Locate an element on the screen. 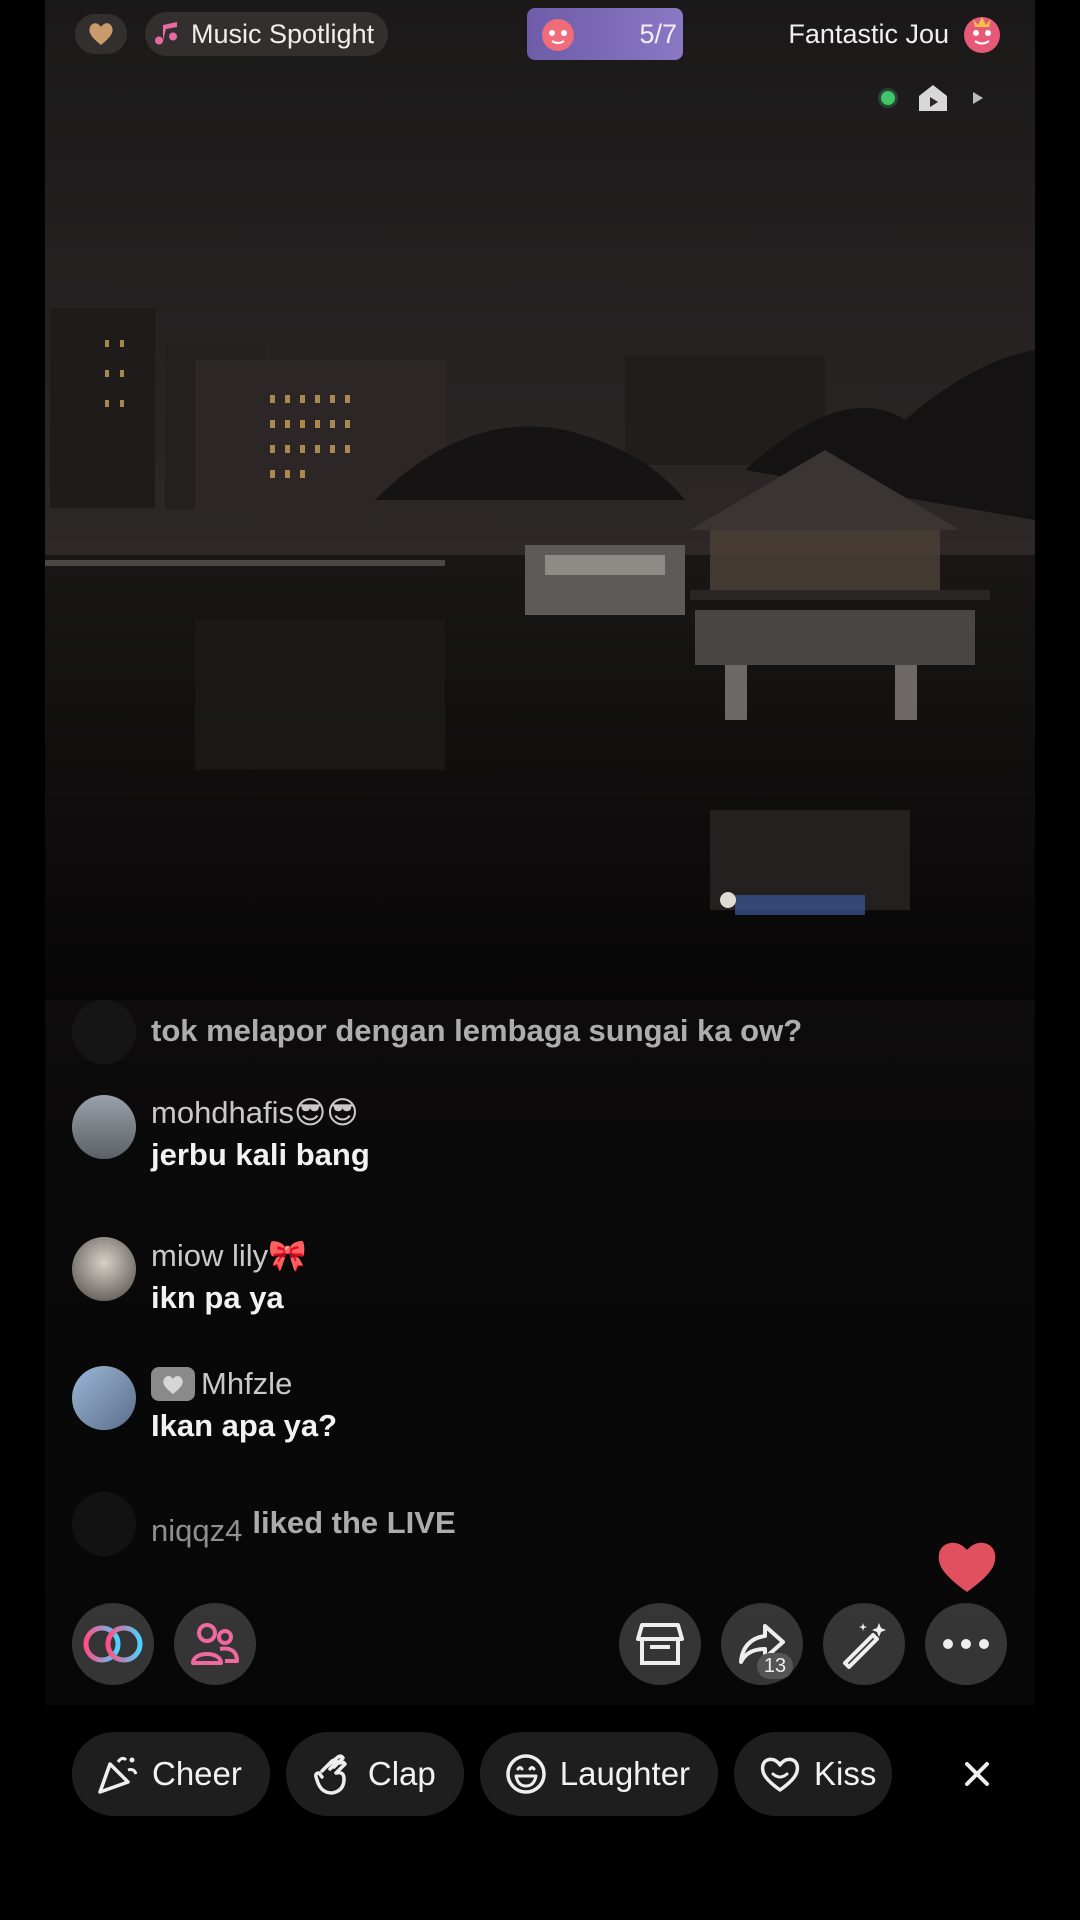 This screenshot has width=1080, height=1920. magic-wand-icon is located at coordinates (864, 1646).